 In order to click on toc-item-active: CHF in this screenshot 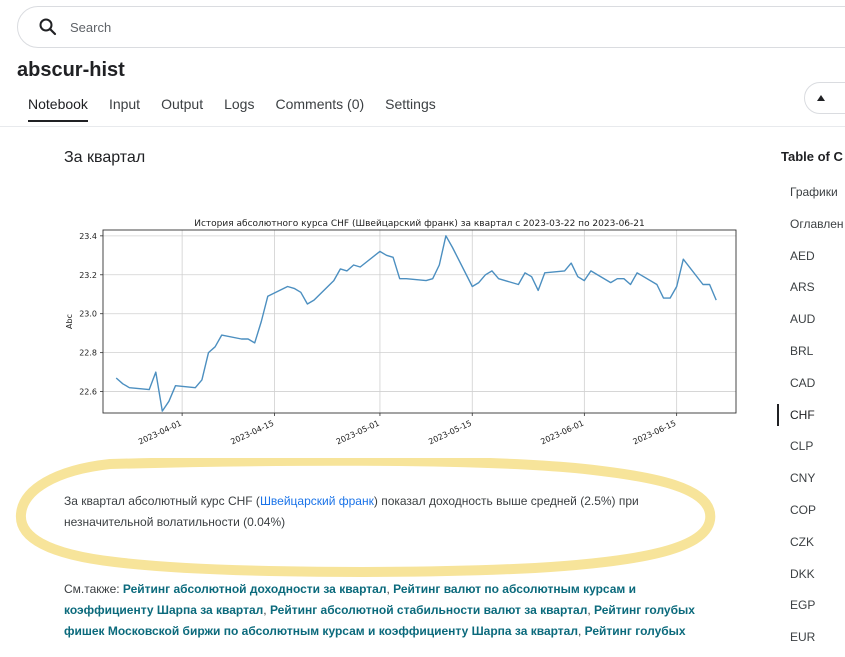, I will do `click(817, 419)`.